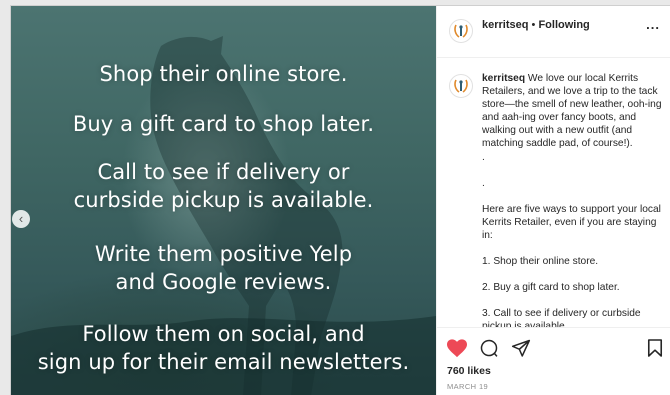  I want to click on caption-username: kerritseq, so click(503, 78).